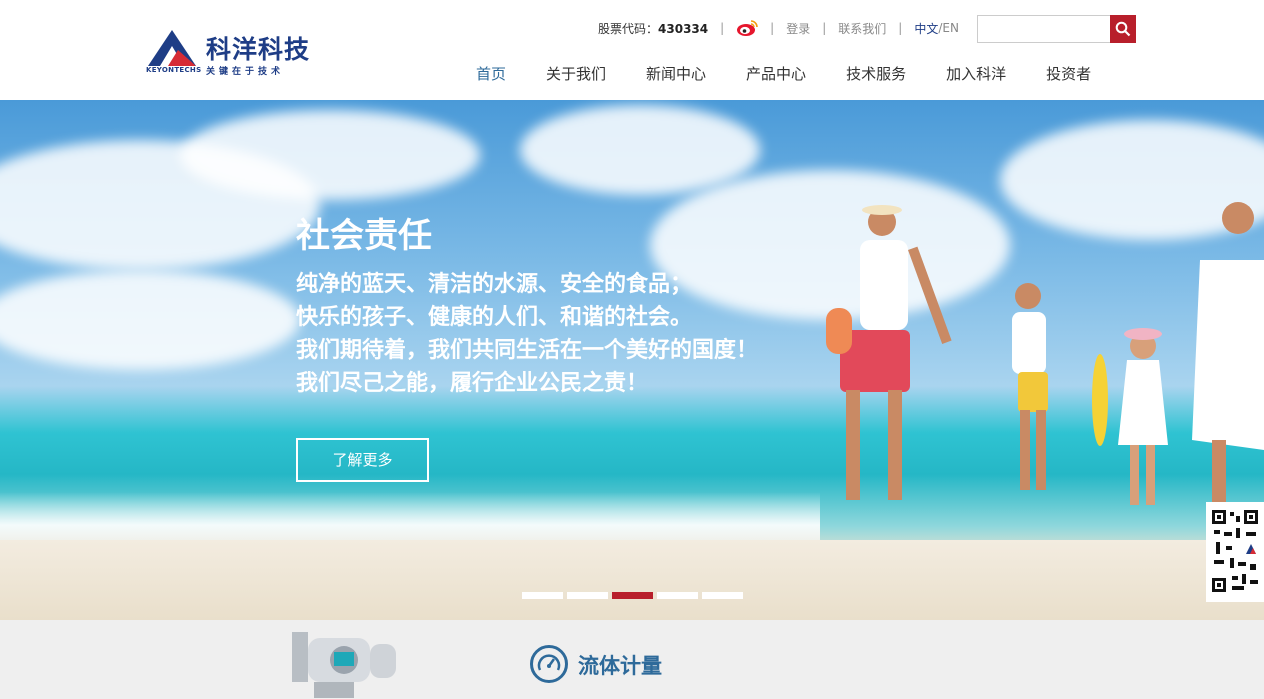 Image resolution: width=1264 pixels, height=699 pixels. Describe the element at coordinates (344, 665) in the screenshot. I see `flowmeter-product-image` at that location.